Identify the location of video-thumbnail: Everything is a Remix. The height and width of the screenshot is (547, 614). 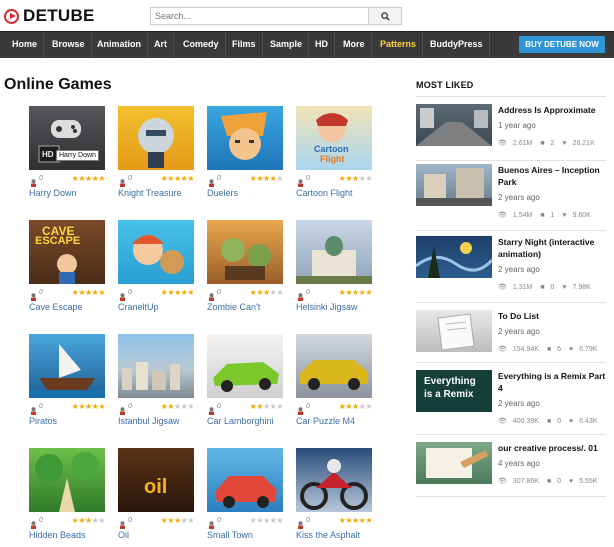
(454, 391).